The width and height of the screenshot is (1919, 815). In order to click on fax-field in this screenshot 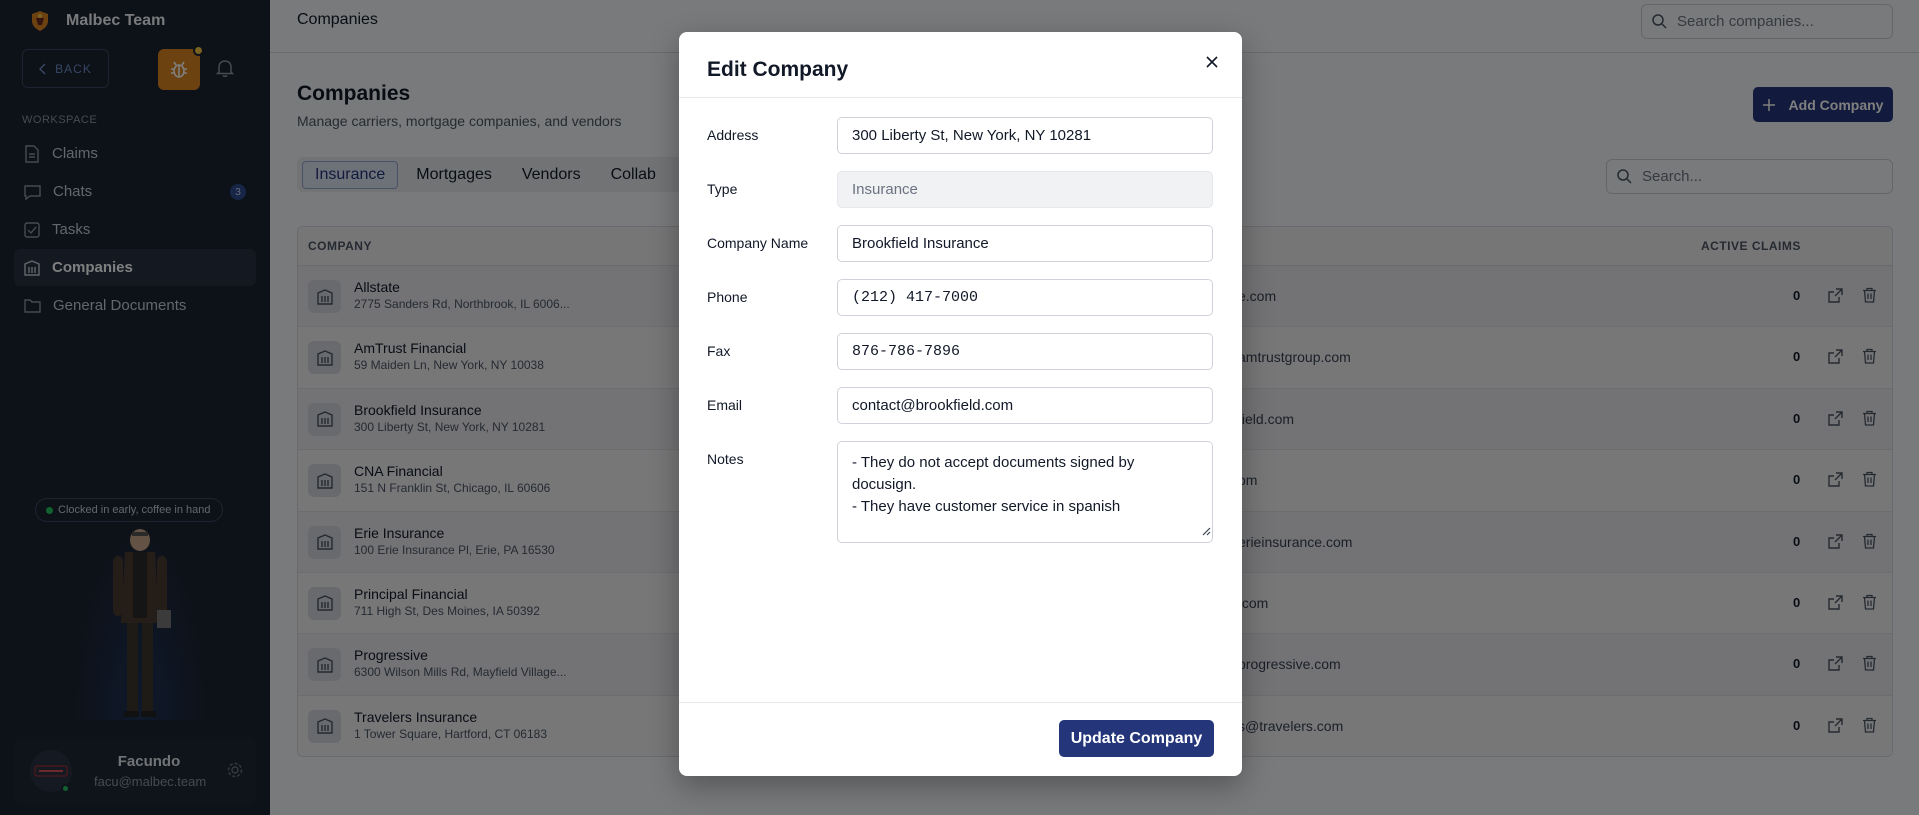, I will do `click(1025, 351)`.